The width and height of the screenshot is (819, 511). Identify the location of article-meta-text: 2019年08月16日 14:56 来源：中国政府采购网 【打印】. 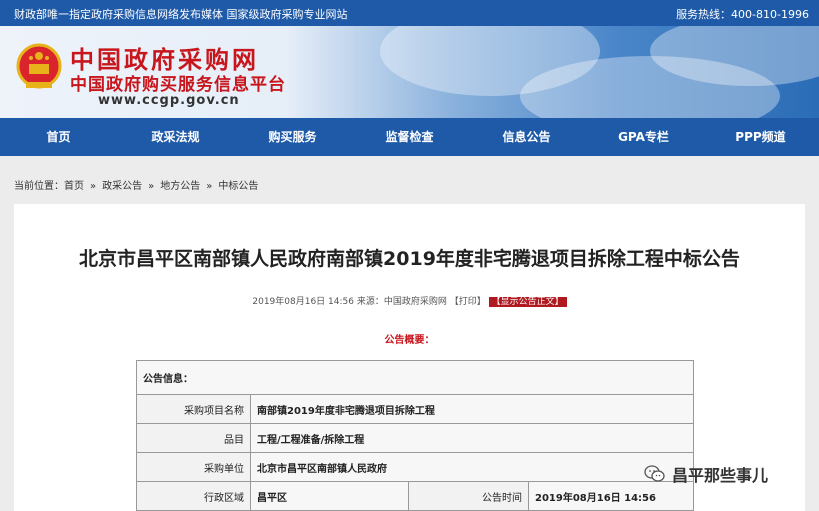
(369, 302).